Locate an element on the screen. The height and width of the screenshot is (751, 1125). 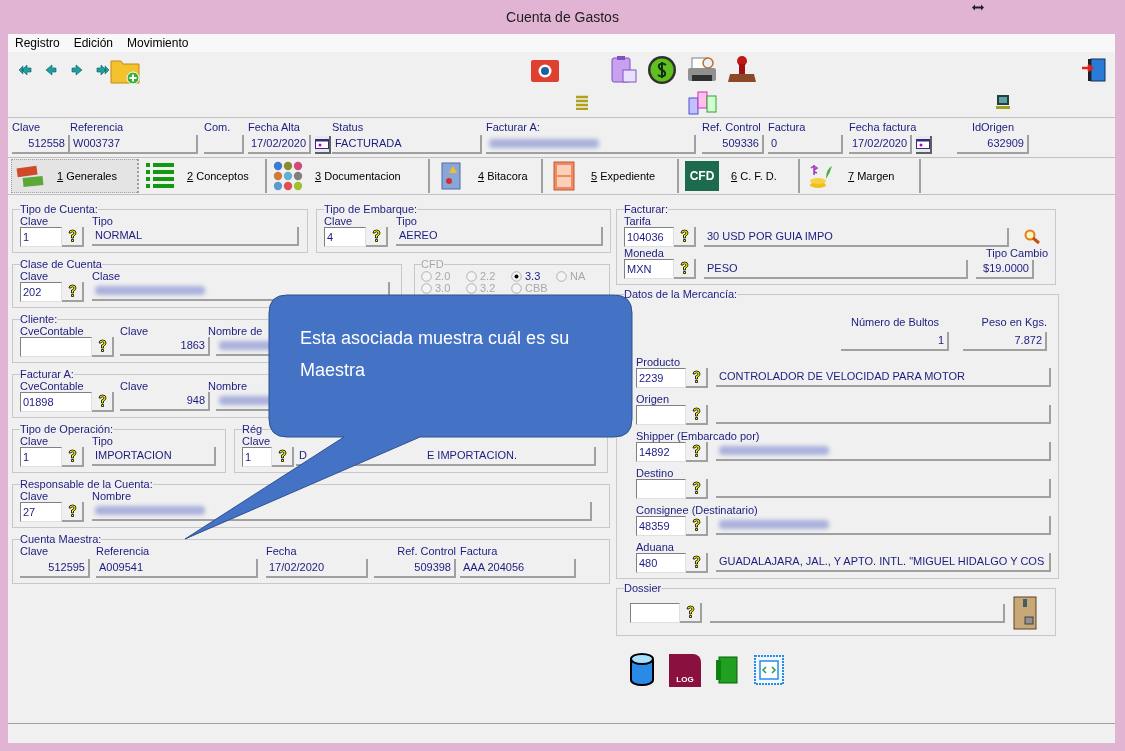
cfd-logo: CFD is located at coordinates (702, 176).